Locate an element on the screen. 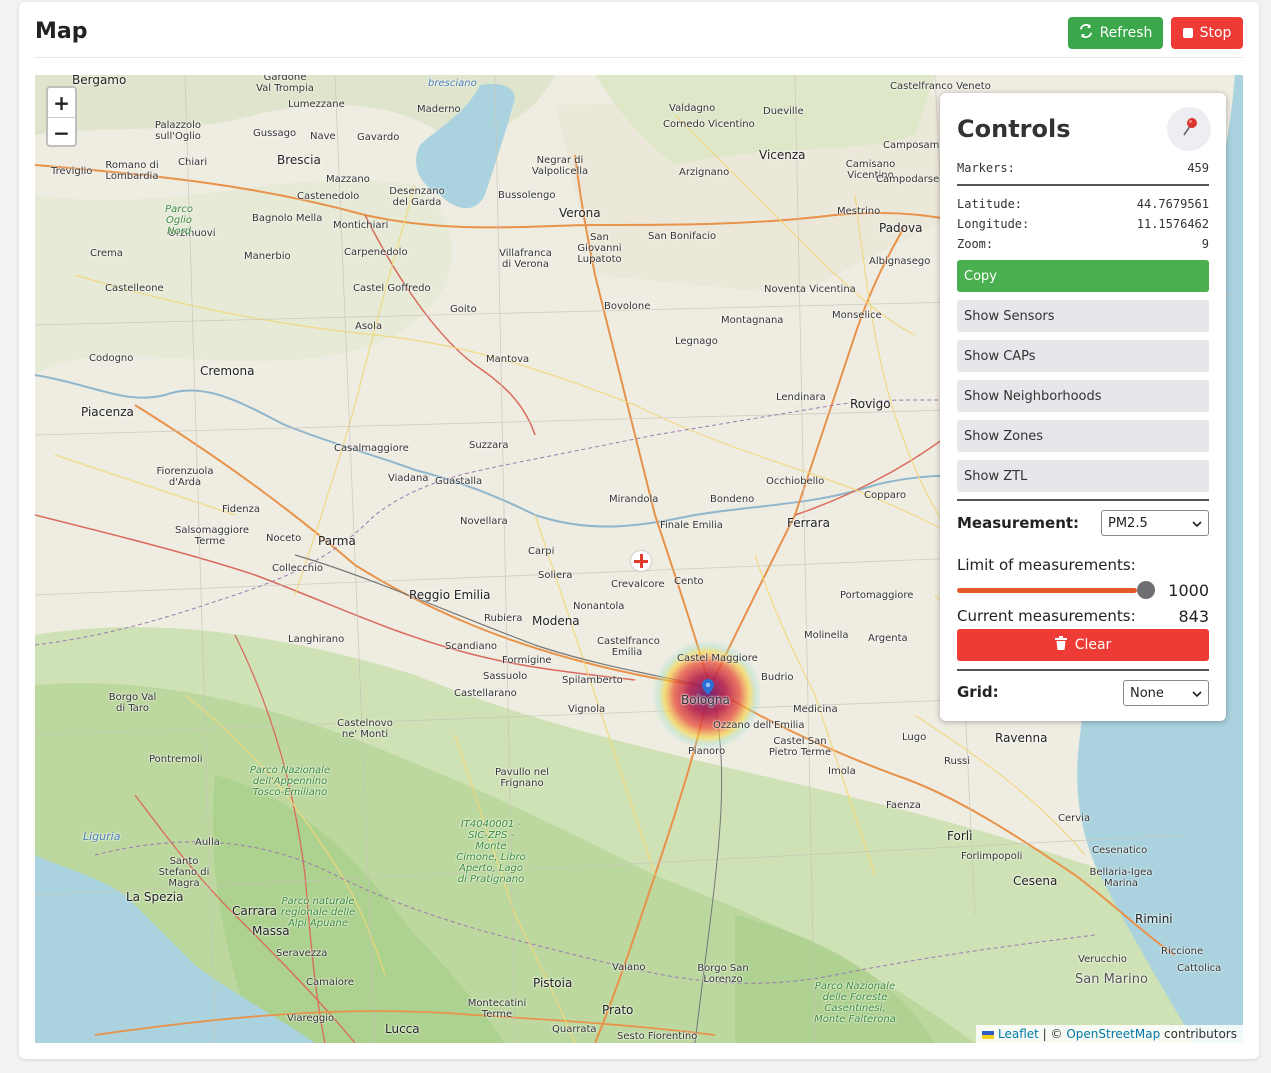  place-label: Bussolengo is located at coordinates (527, 195).